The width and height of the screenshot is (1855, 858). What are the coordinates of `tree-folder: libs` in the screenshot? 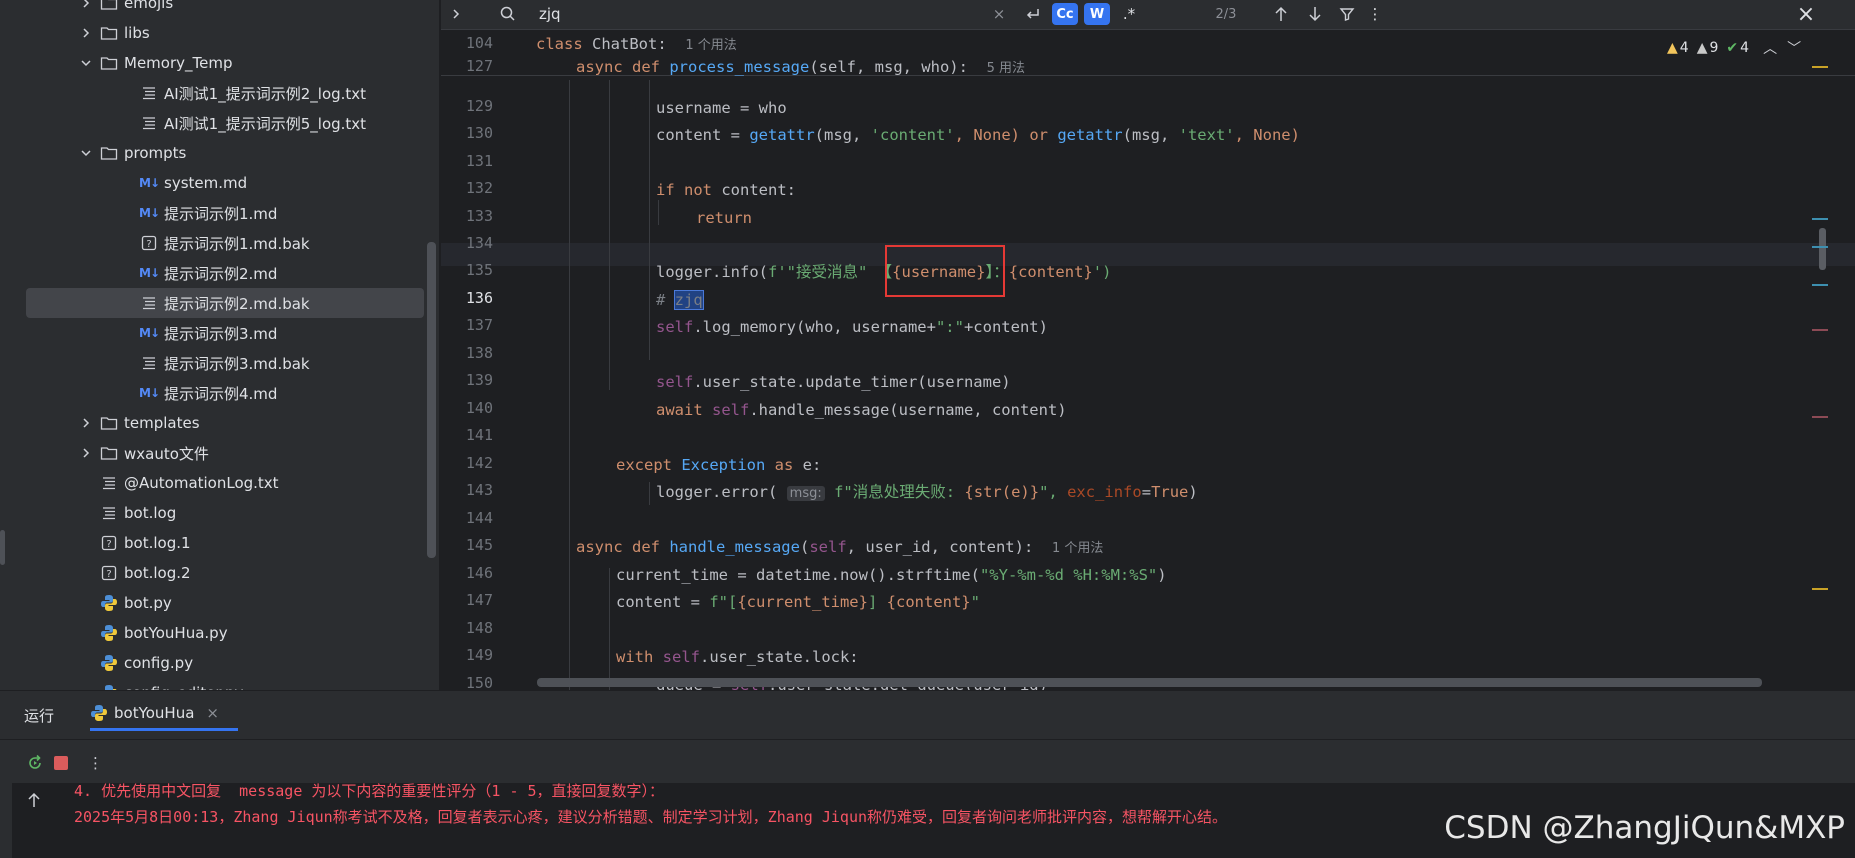 It's located at (114, 33).